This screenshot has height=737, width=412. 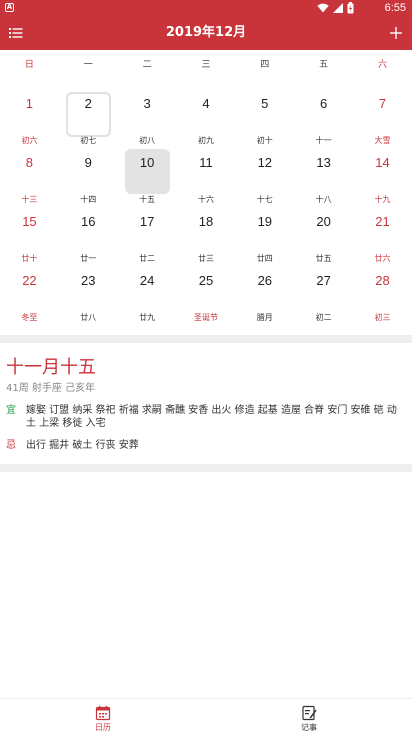 I want to click on day-number: 23, so click(x=88, y=280).